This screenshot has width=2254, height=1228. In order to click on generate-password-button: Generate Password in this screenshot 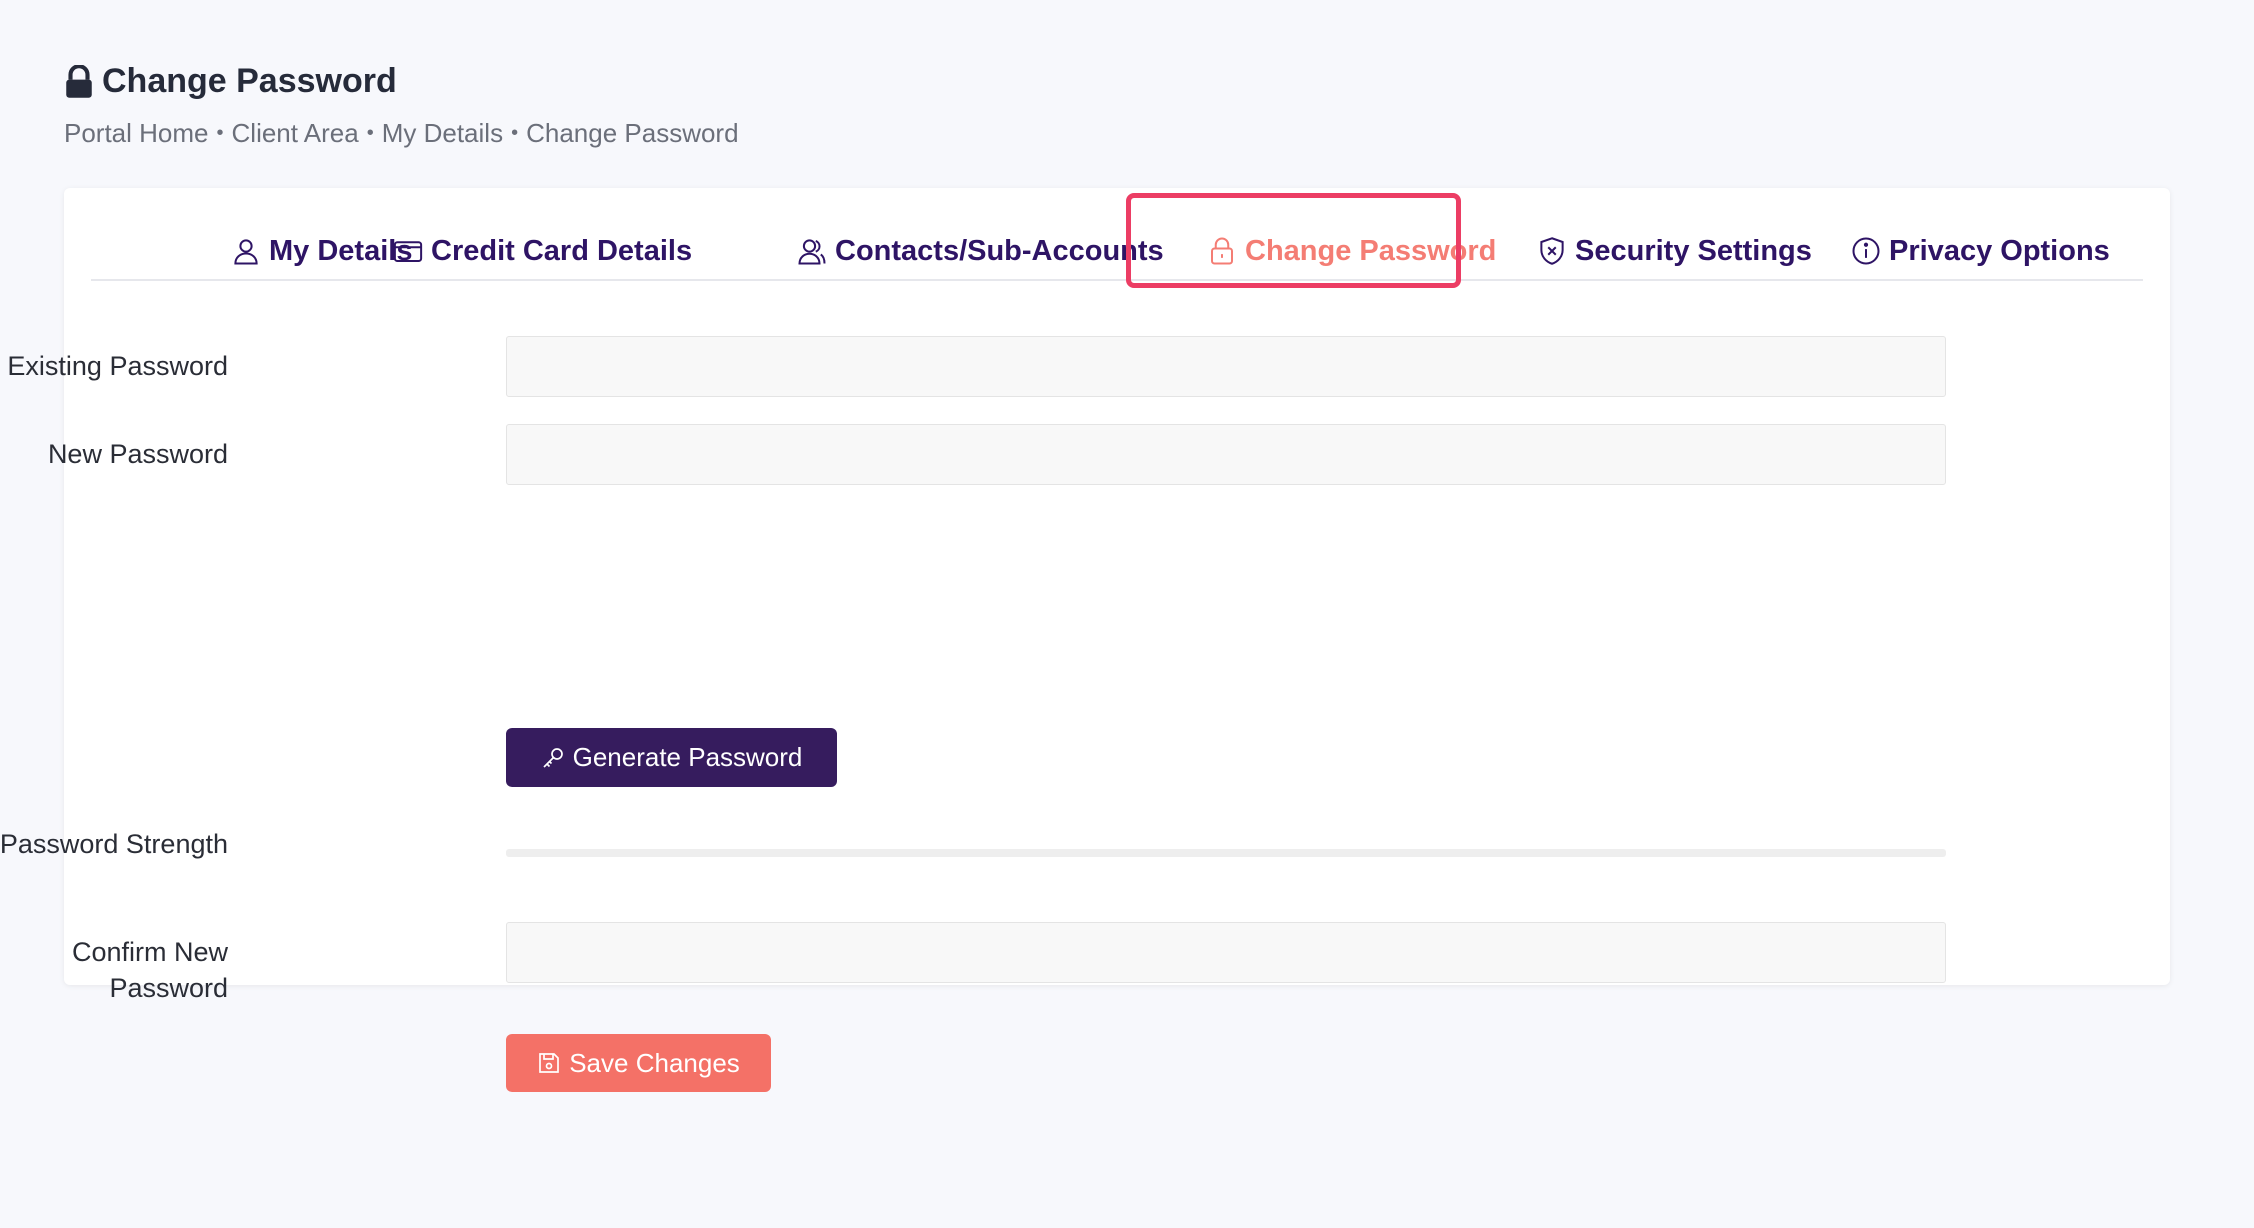, I will do `click(671, 757)`.